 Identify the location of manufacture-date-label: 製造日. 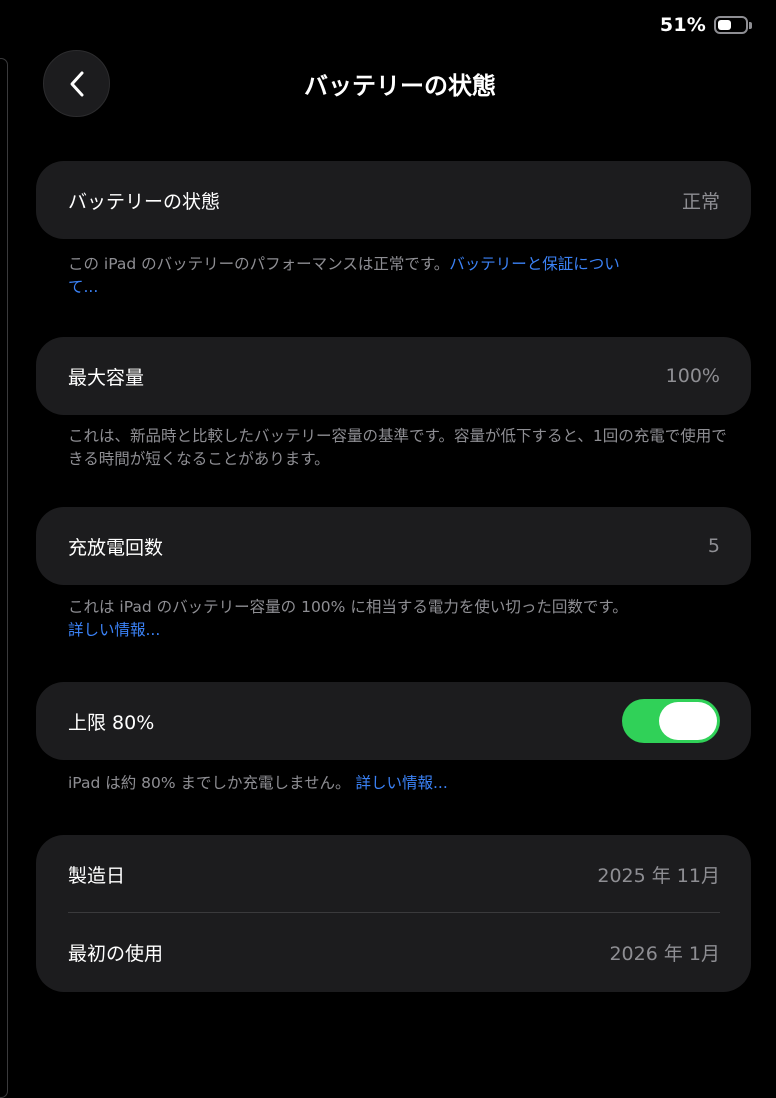
(97, 875).